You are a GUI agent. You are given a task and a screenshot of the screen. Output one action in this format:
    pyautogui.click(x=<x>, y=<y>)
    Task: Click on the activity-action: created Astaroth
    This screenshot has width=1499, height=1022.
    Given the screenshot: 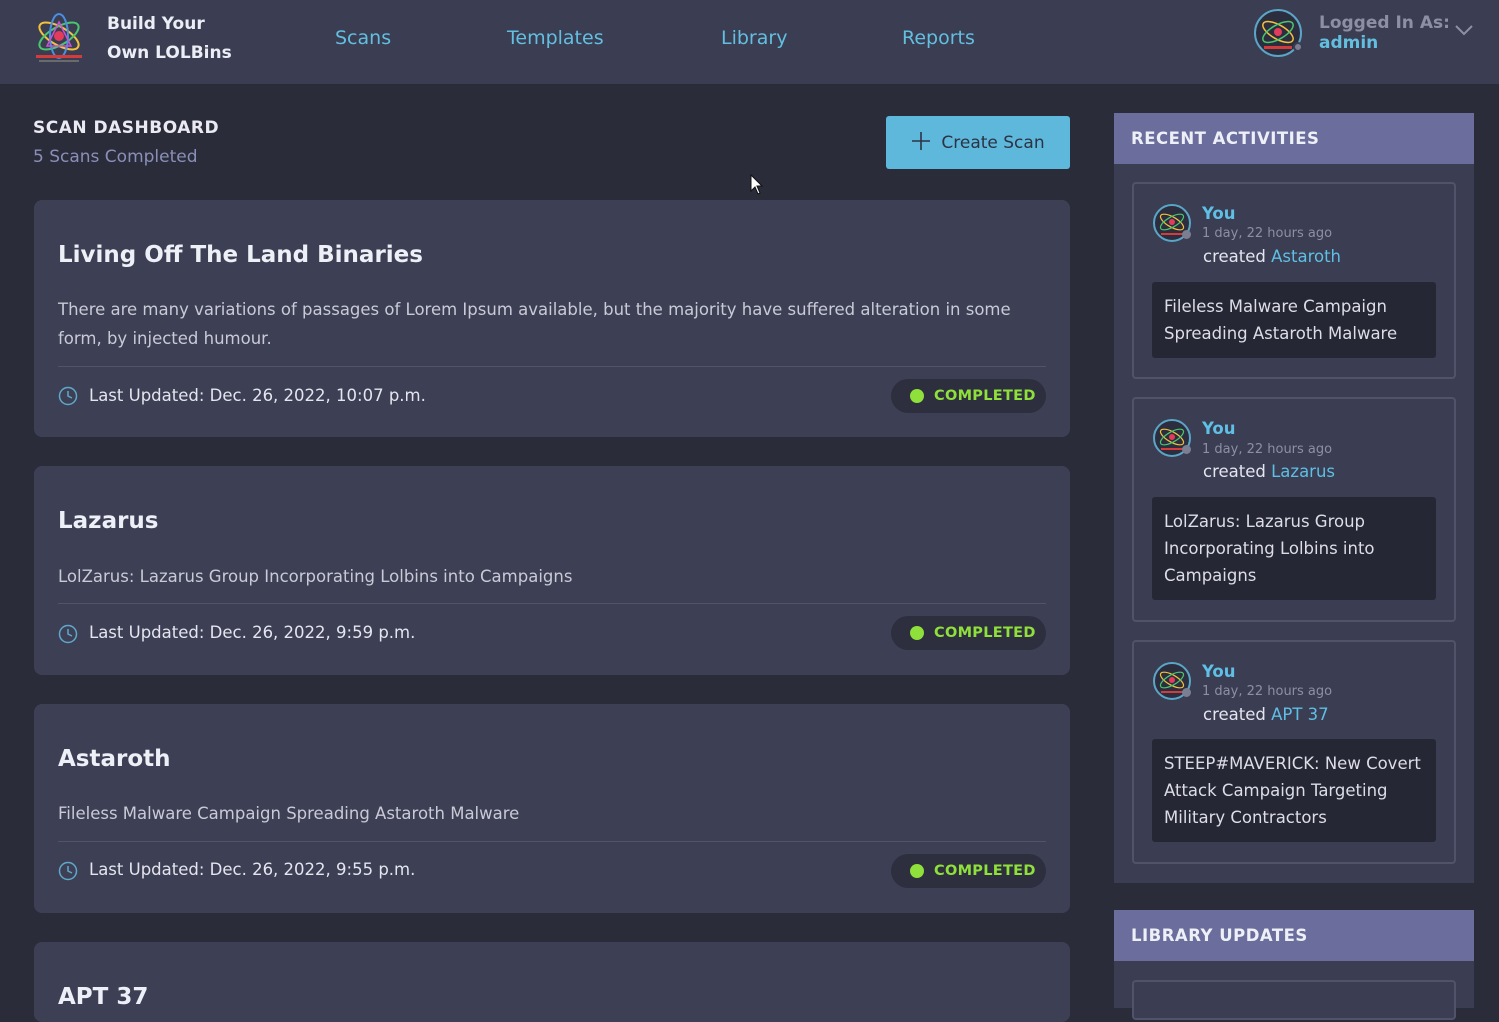 What is the action you would take?
    pyautogui.click(x=1272, y=256)
    